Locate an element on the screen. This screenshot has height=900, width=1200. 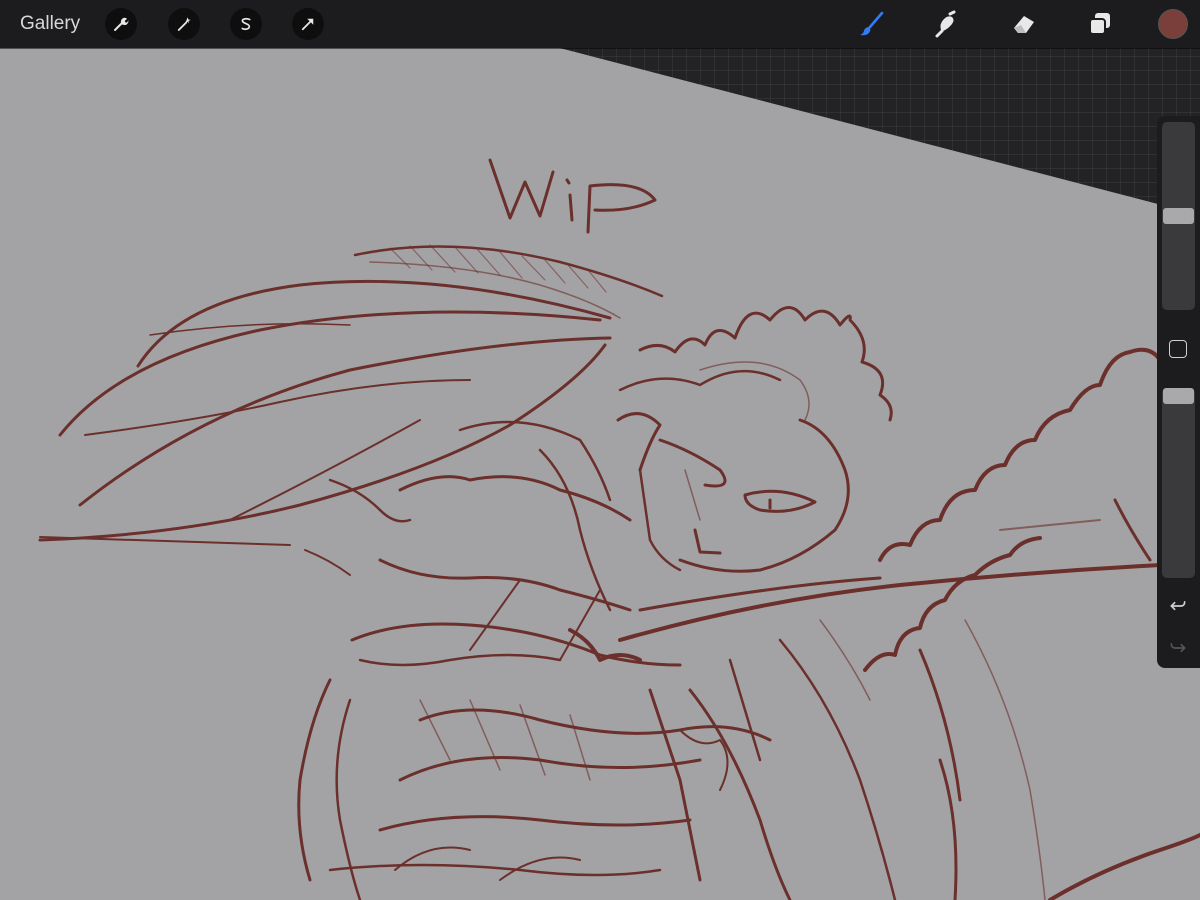
opacity-thumb is located at coordinates (1178, 396).